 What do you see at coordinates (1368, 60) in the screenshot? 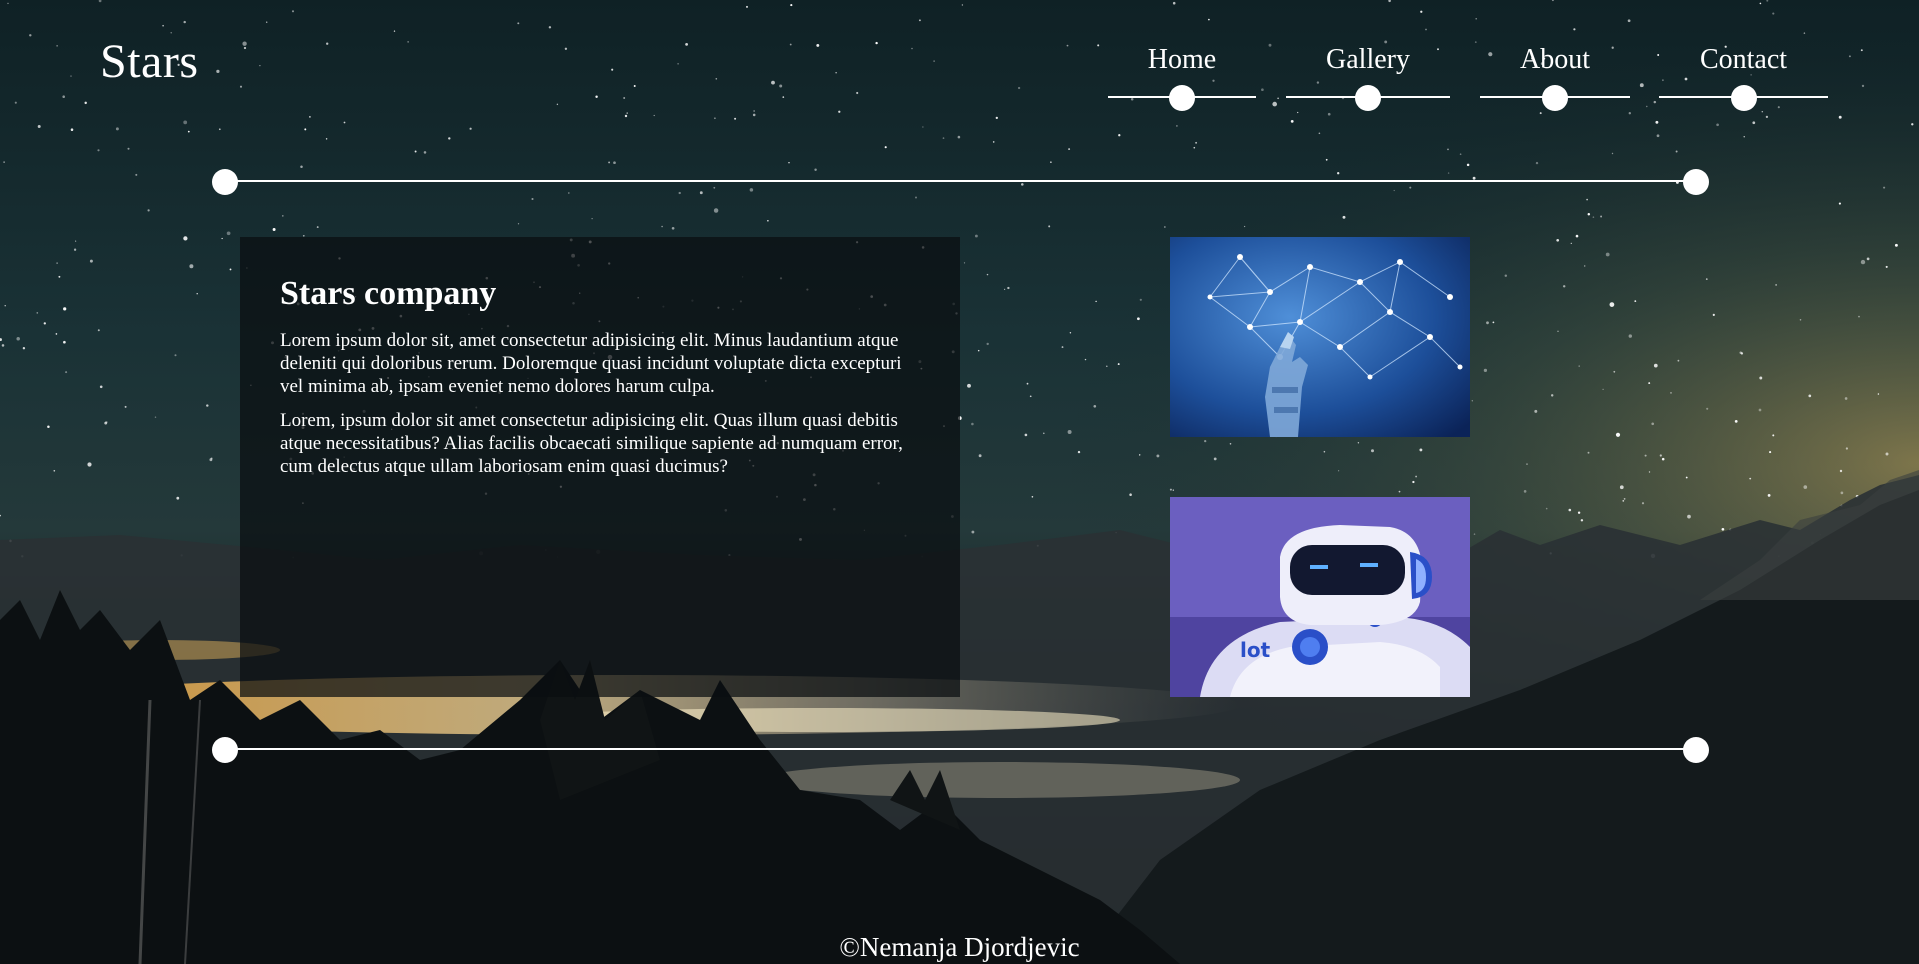
I see `nav-label-gallery: Gallery` at bounding box center [1368, 60].